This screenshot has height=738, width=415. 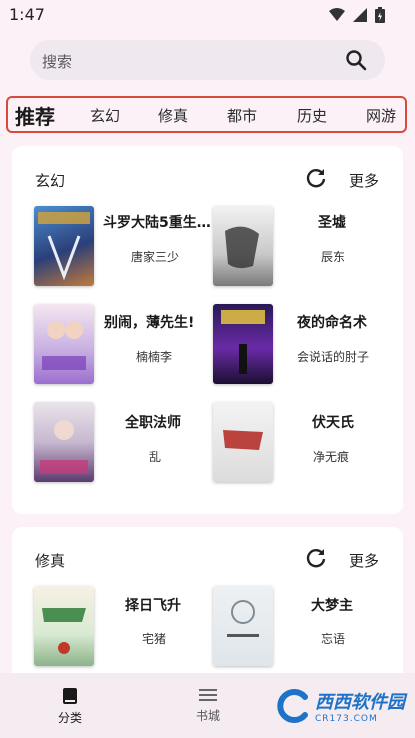 I want to click on tab-wangyou: 网游, so click(x=381, y=115).